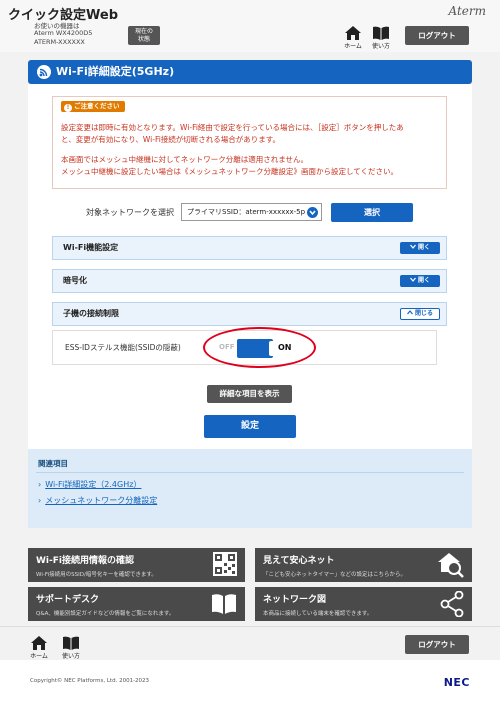  Describe the element at coordinates (437, 35) in the screenshot. I see `logout-button: ログアウト` at that location.